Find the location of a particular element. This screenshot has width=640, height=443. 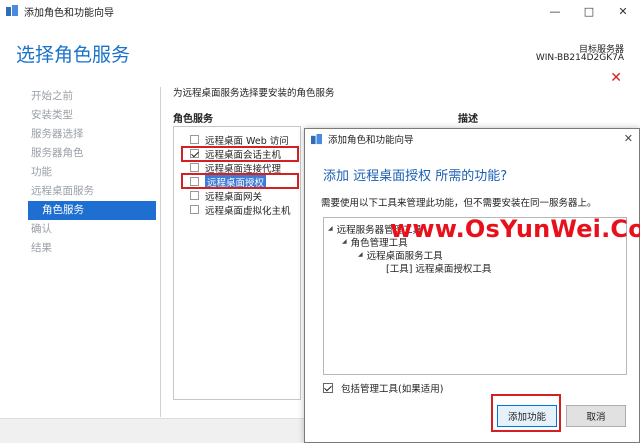

highlight-box-add-button is located at coordinates (526, 413).